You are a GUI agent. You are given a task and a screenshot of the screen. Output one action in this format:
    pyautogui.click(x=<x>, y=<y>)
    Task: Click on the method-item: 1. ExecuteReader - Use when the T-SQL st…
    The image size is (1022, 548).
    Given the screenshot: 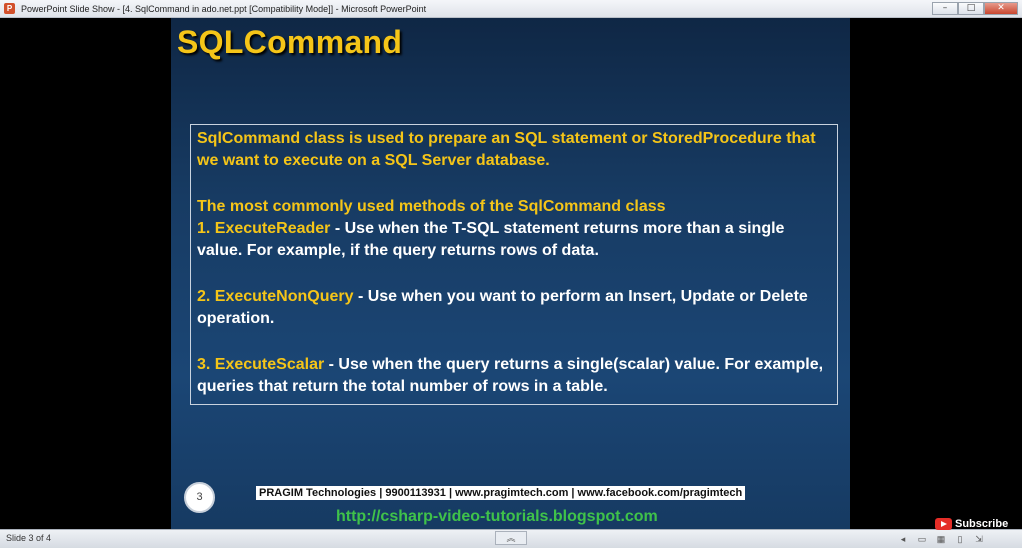 What is the action you would take?
    pyautogui.click(x=513, y=240)
    